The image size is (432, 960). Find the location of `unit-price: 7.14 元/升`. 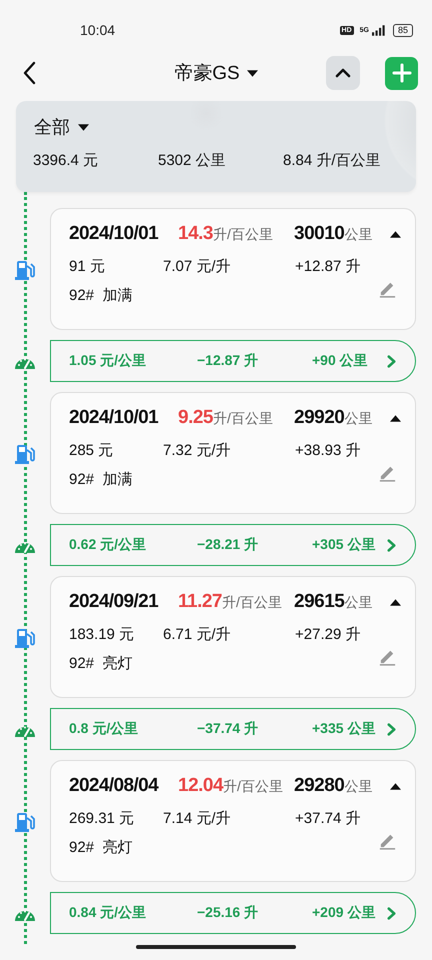

unit-price: 7.14 元/升 is located at coordinates (197, 818).